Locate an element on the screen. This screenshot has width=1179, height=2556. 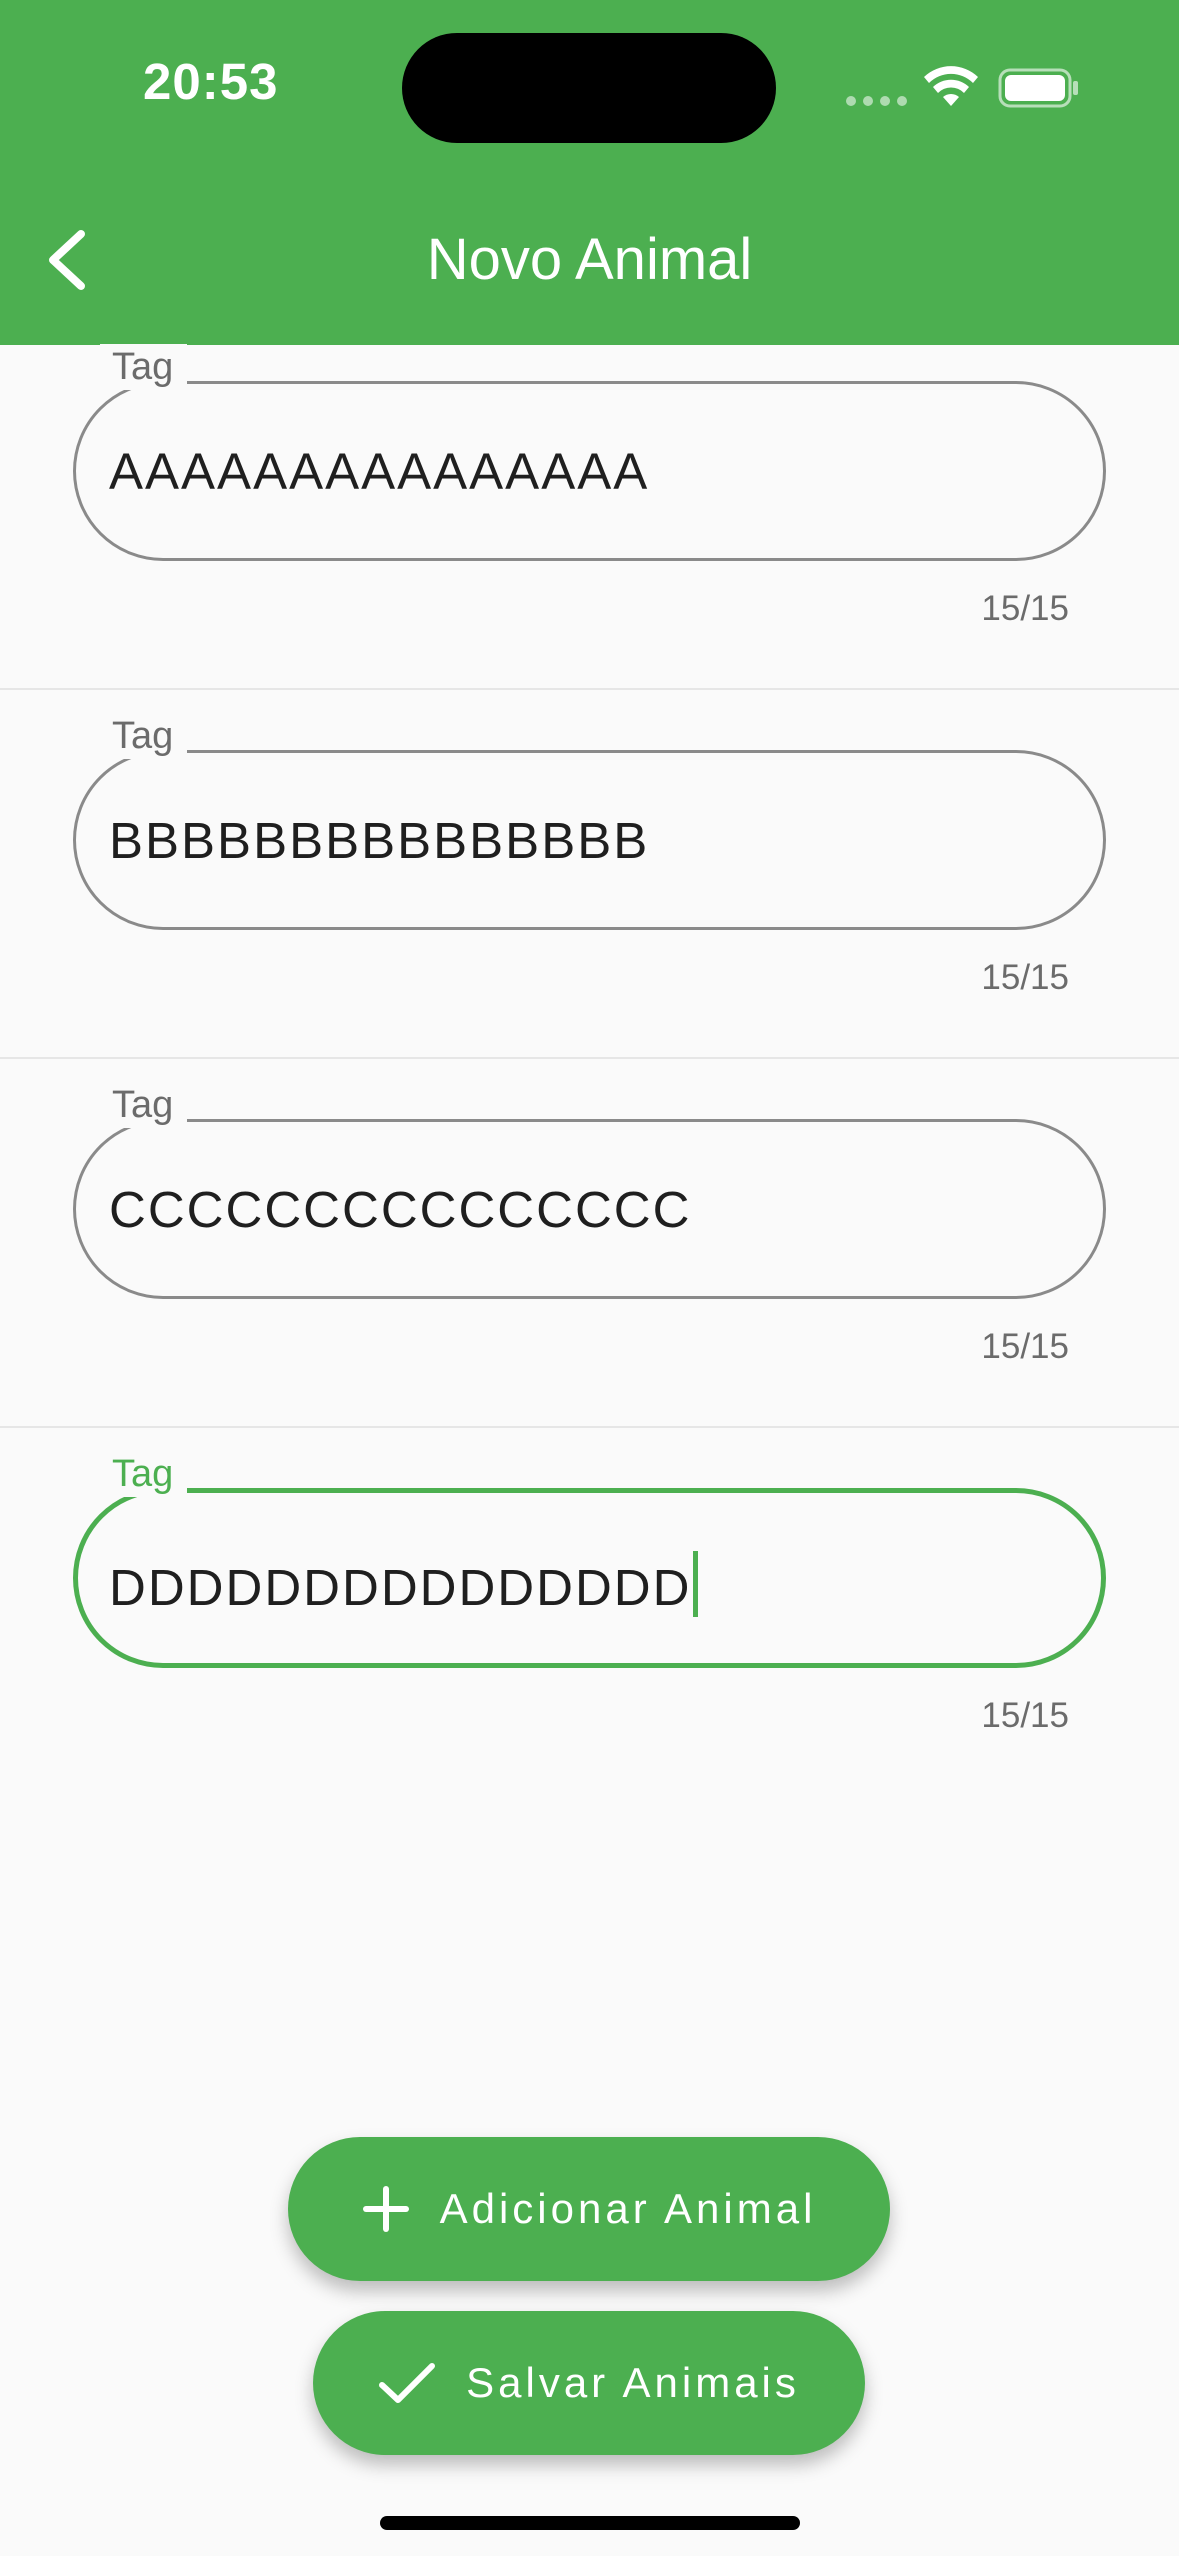
page-title: Novo Animal is located at coordinates (589, 259).